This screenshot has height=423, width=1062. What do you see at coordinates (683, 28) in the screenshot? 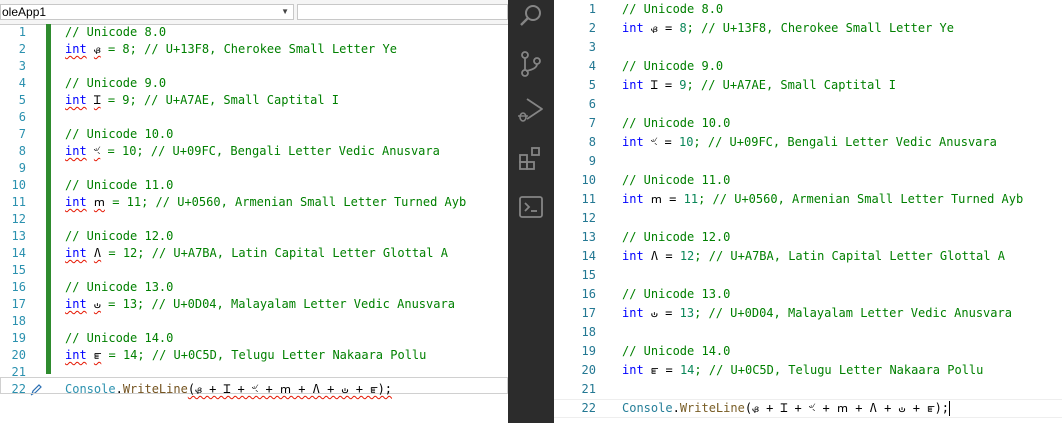
I see `number: 8` at bounding box center [683, 28].